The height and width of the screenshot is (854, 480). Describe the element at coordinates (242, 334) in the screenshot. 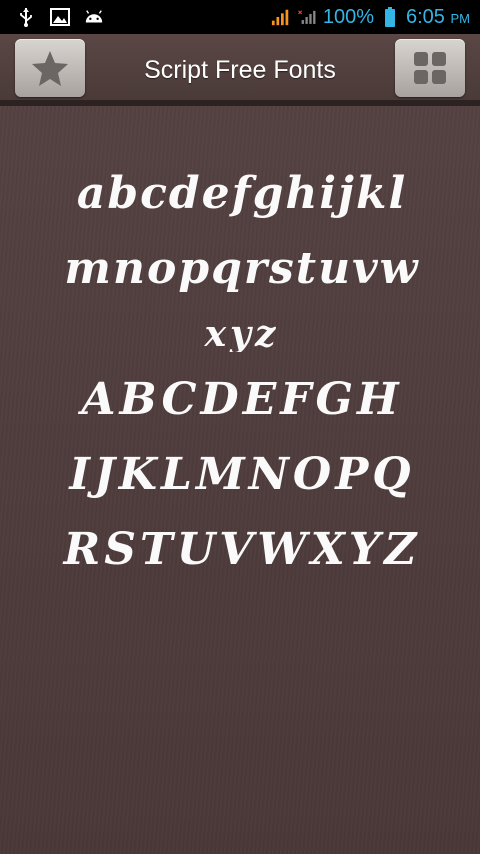

I see `sample-line-lowercase-3: xyz` at that location.